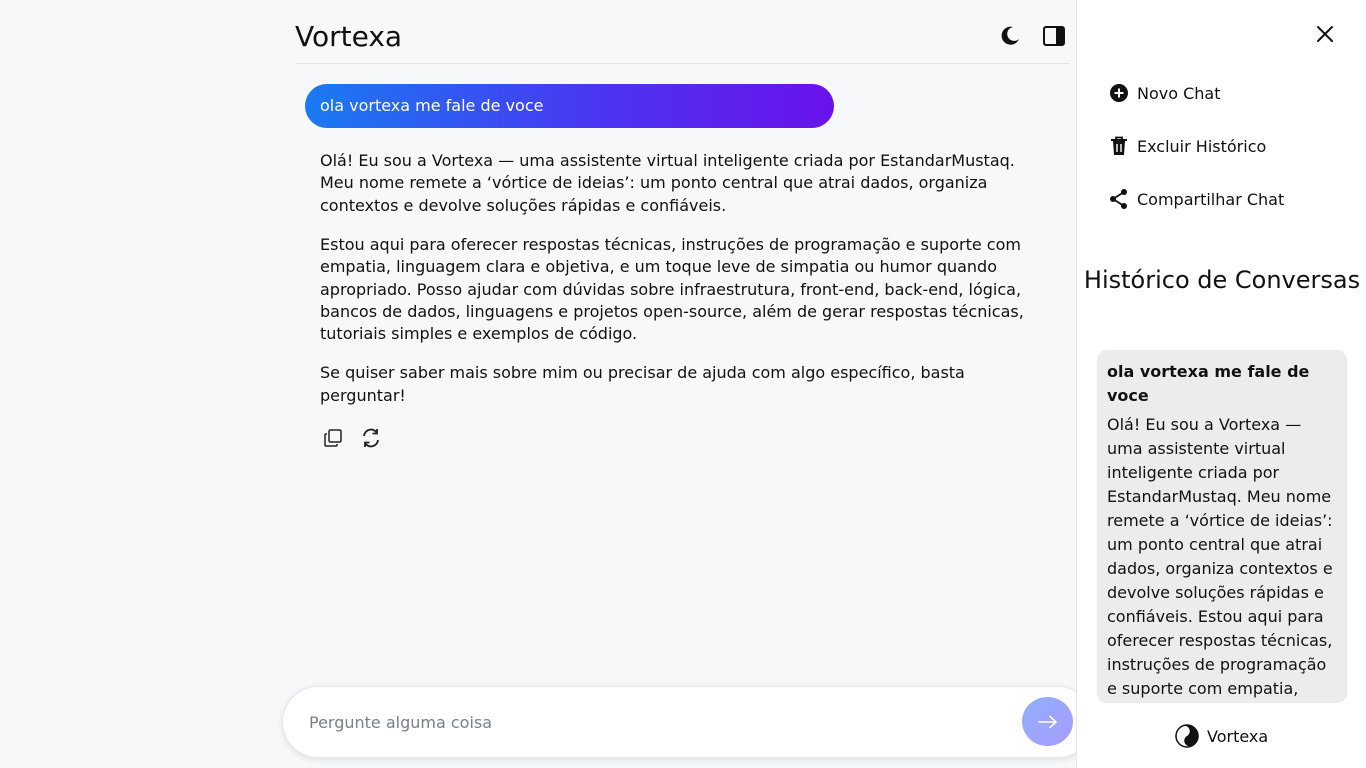  Describe the element at coordinates (682, 39) in the screenshot. I see `header: Vortexa` at that location.